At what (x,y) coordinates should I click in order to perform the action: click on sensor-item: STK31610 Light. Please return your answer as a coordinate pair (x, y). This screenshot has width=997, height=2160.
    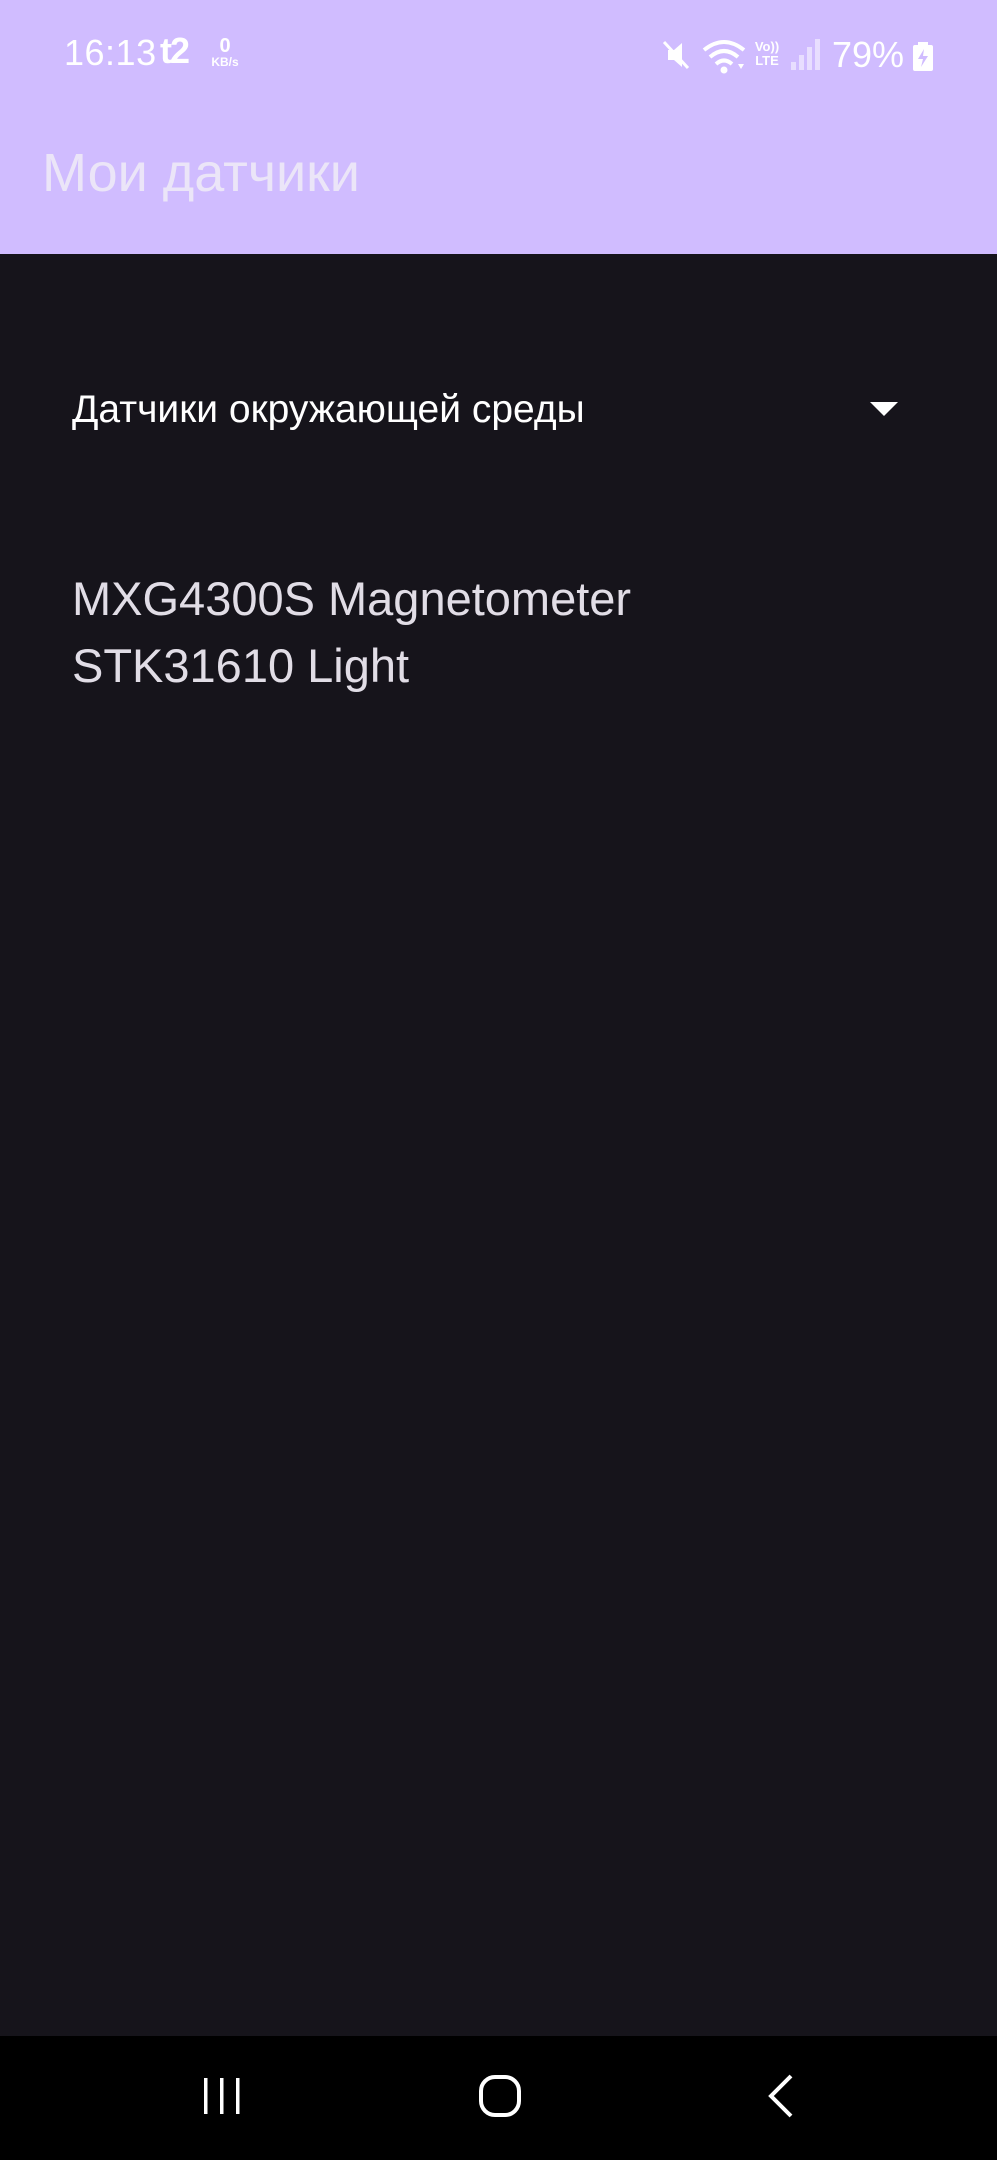
    Looking at the image, I should click on (241, 665).